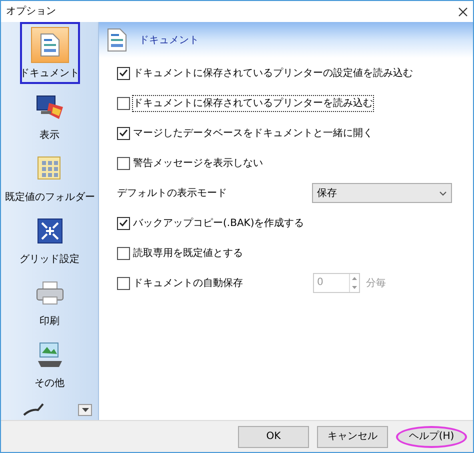  Describe the element at coordinates (218, 223) in the screenshot. I see `checkbox-label: バックアップコピー(.BAK)を作成する` at that location.